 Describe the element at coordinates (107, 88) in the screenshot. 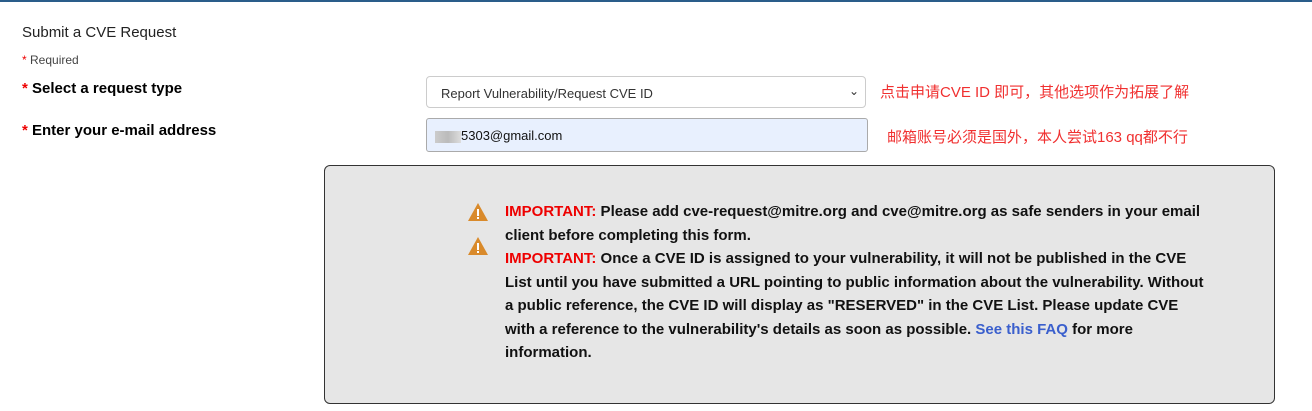

I see `request-type-label-text: Select a request type` at that location.